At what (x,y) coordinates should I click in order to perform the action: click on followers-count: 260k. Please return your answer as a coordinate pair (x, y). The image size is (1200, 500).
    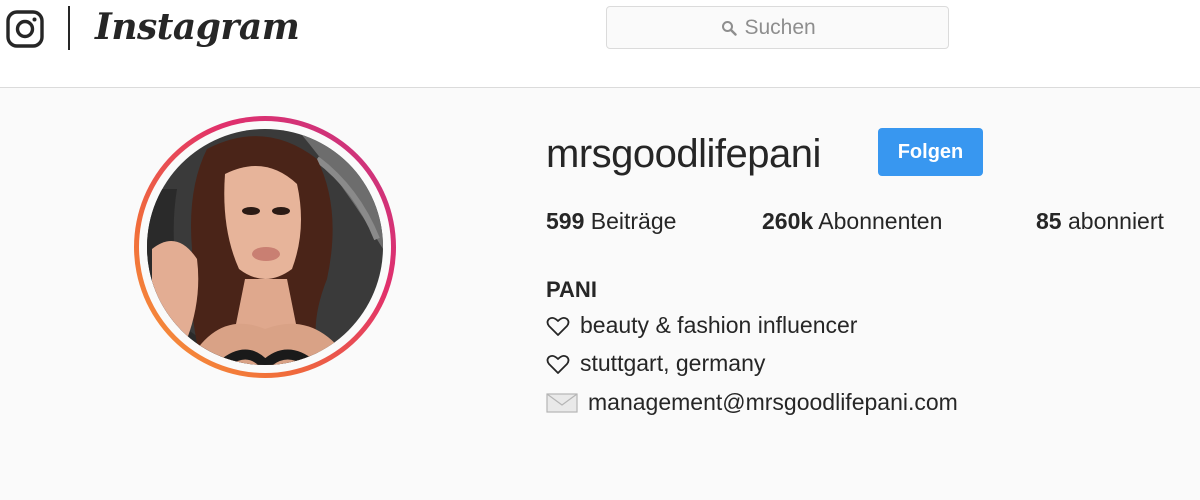
    Looking at the image, I should click on (788, 221).